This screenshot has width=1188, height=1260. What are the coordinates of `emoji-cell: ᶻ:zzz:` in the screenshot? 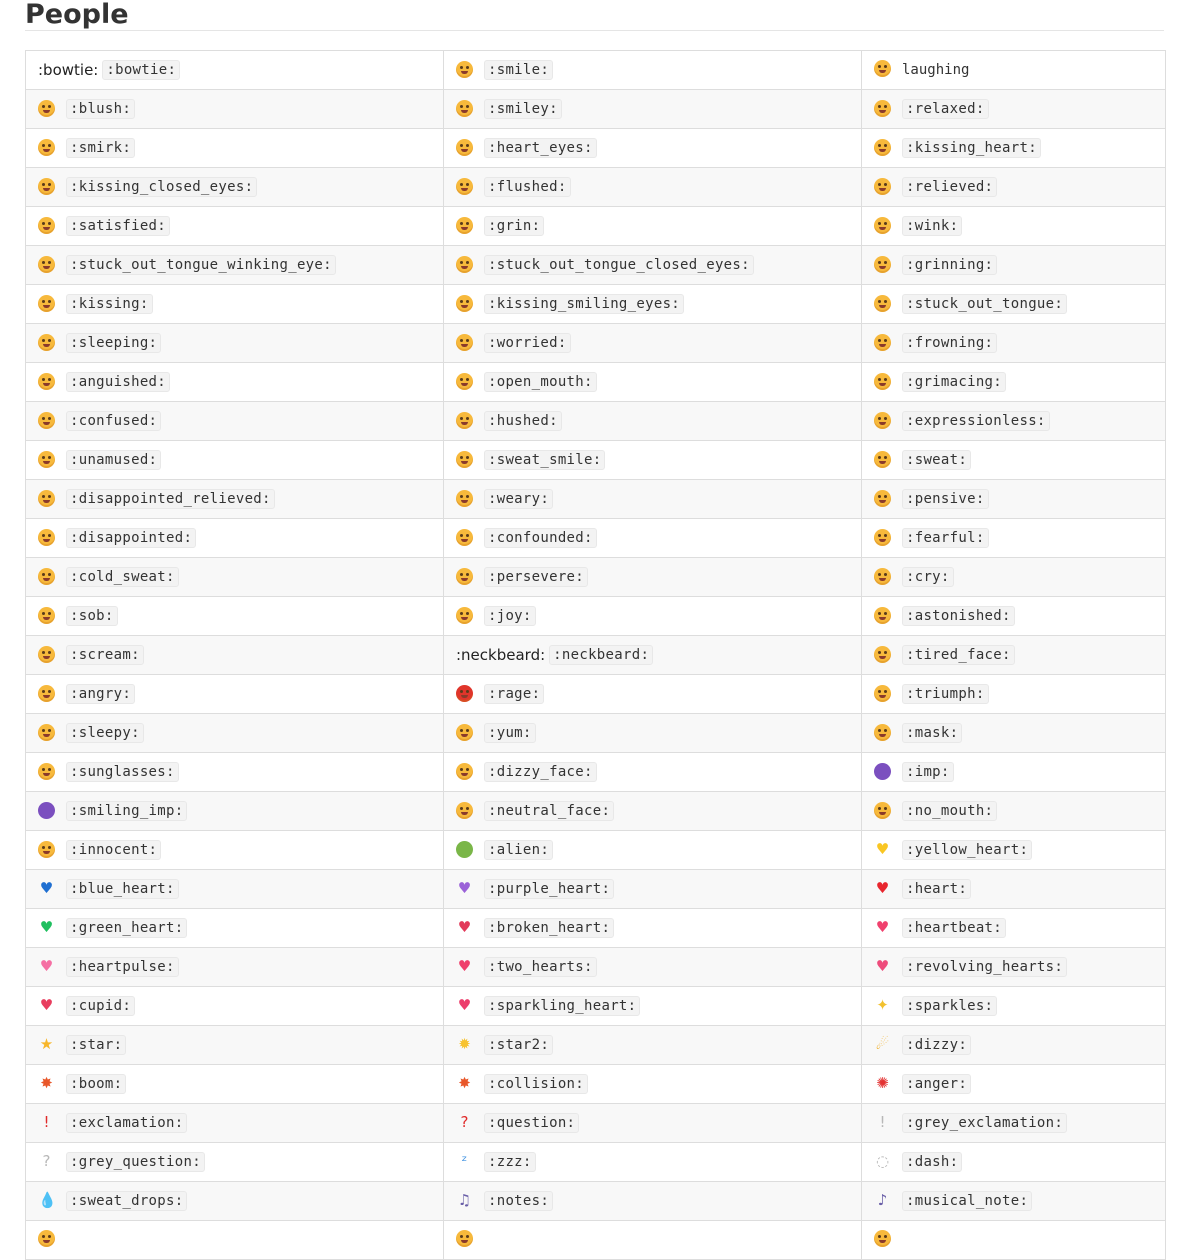 It's located at (652, 1162).